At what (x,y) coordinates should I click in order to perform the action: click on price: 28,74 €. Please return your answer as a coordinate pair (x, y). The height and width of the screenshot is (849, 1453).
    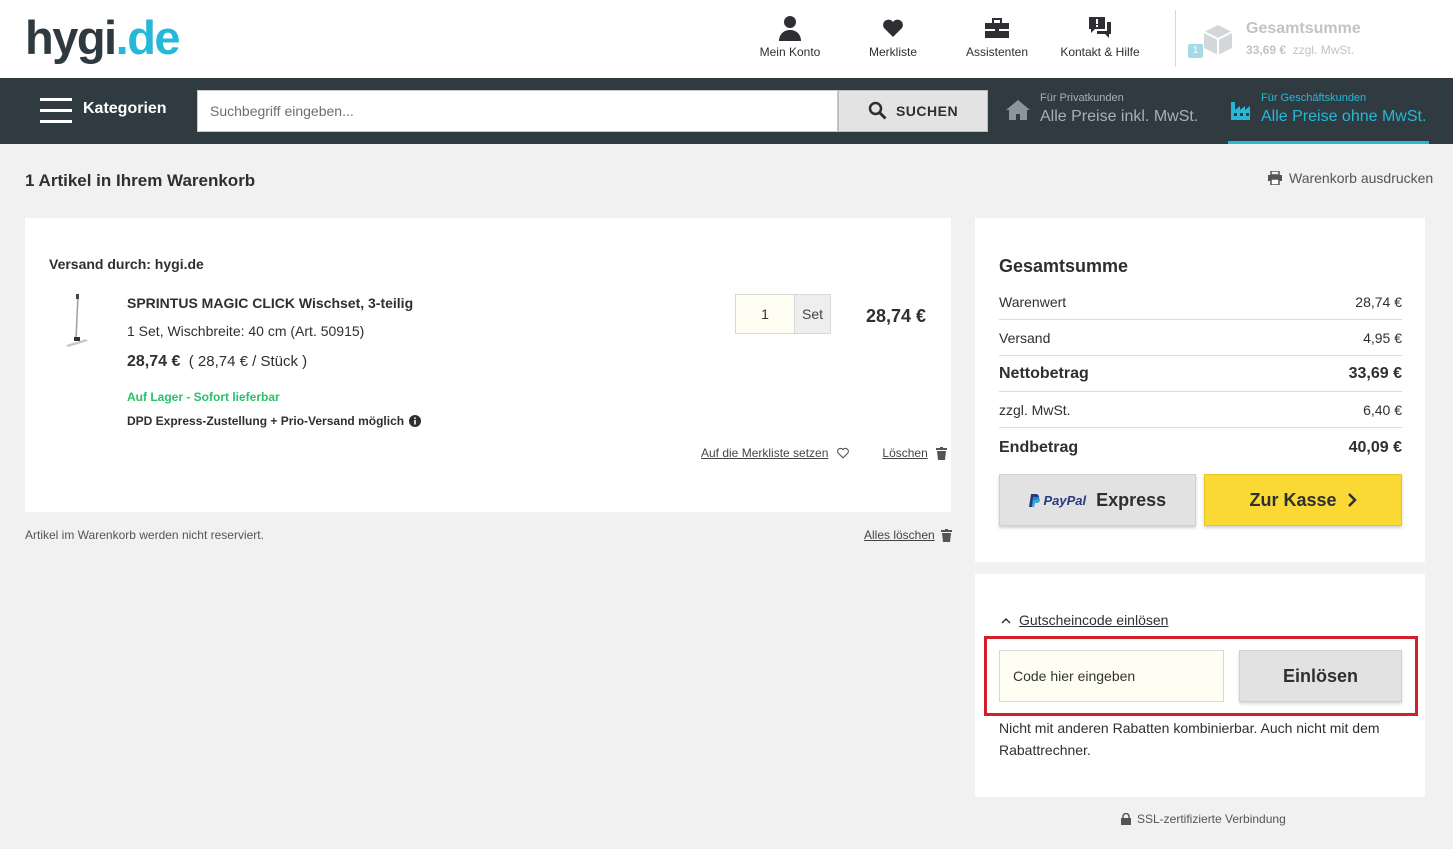
    Looking at the image, I should click on (154, 361).